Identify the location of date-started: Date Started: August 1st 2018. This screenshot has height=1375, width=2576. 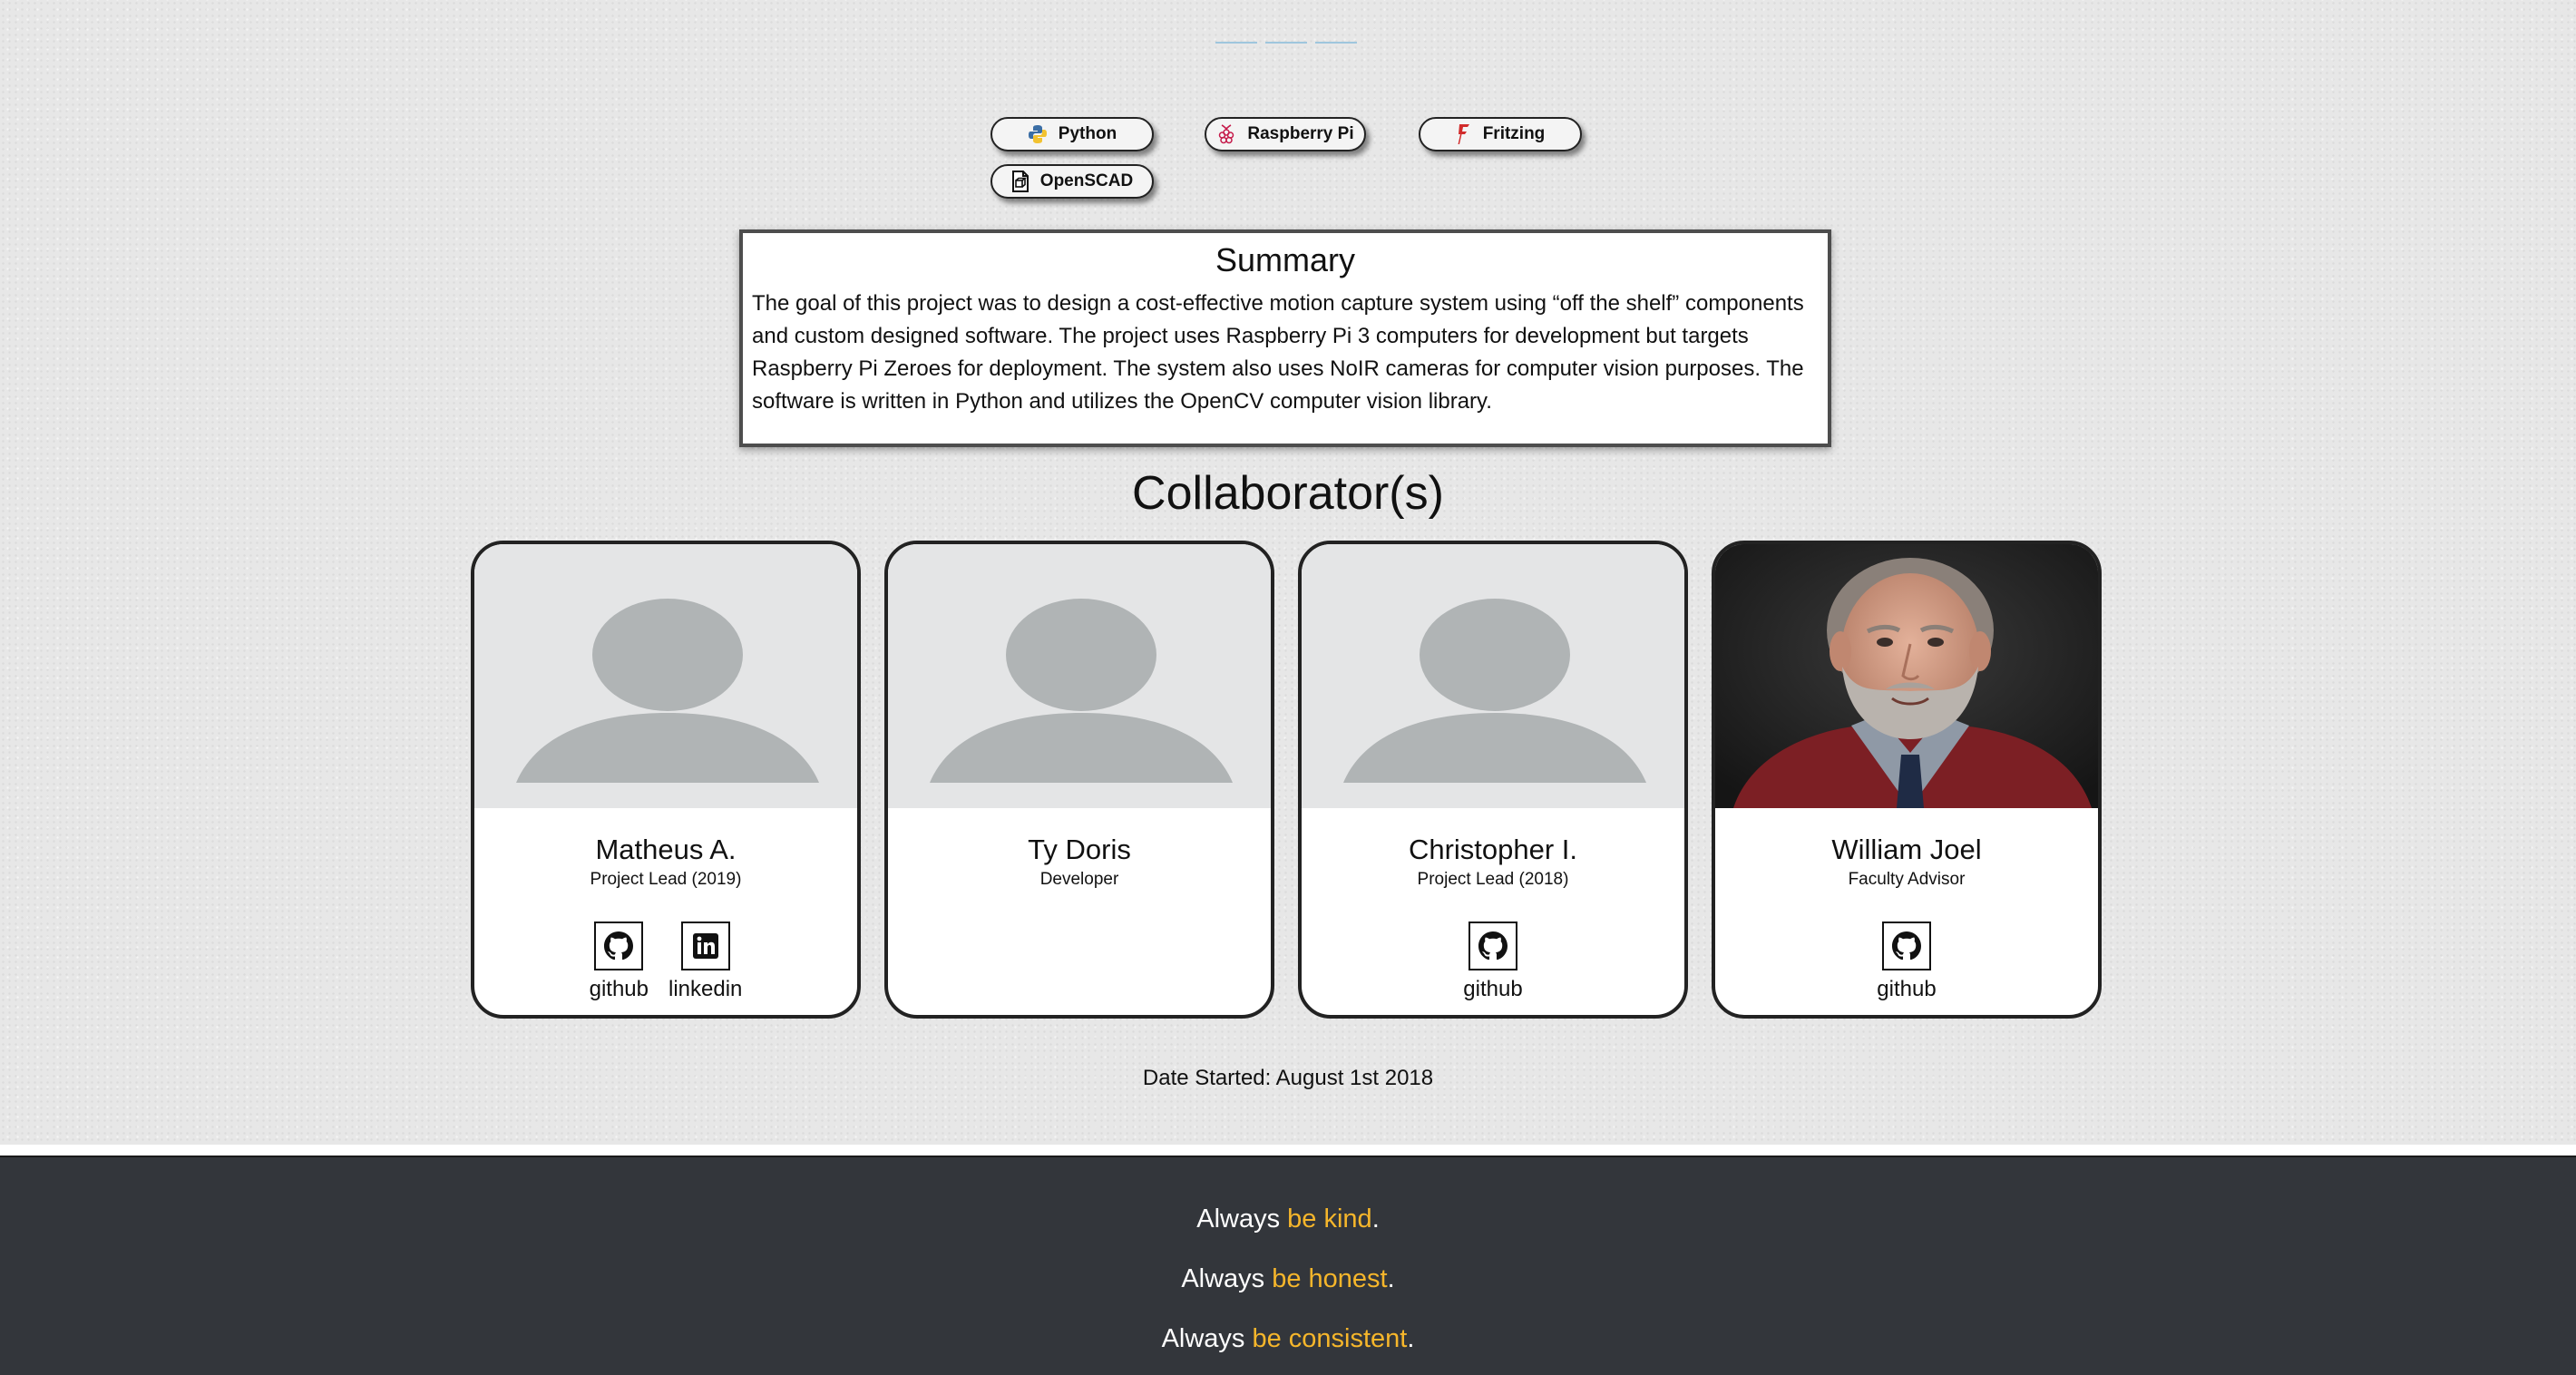
(1288, 1078).